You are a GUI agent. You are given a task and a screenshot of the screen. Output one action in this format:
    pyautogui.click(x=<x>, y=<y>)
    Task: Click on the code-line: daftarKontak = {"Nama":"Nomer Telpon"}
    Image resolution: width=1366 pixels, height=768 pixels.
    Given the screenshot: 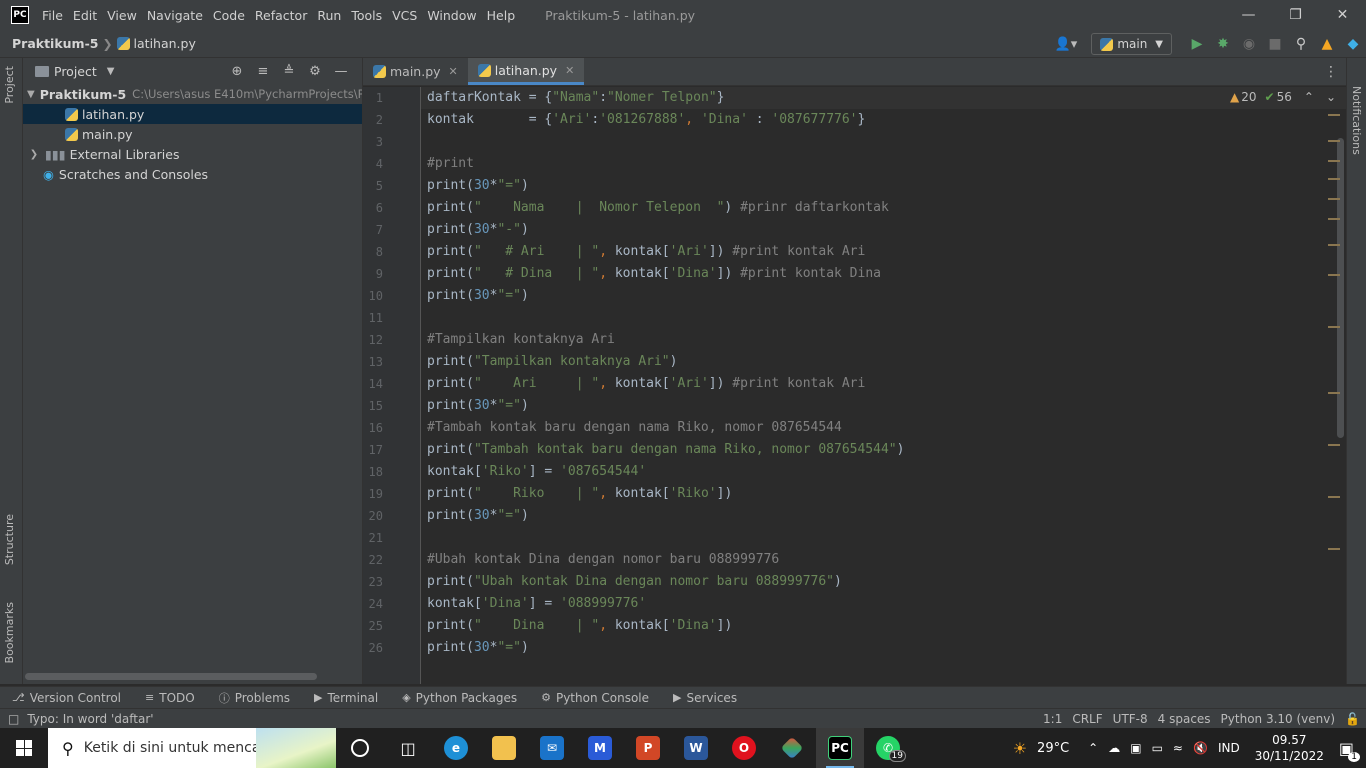 What is the action you would take?
    pyautogui.click(x=575, y=98)
    